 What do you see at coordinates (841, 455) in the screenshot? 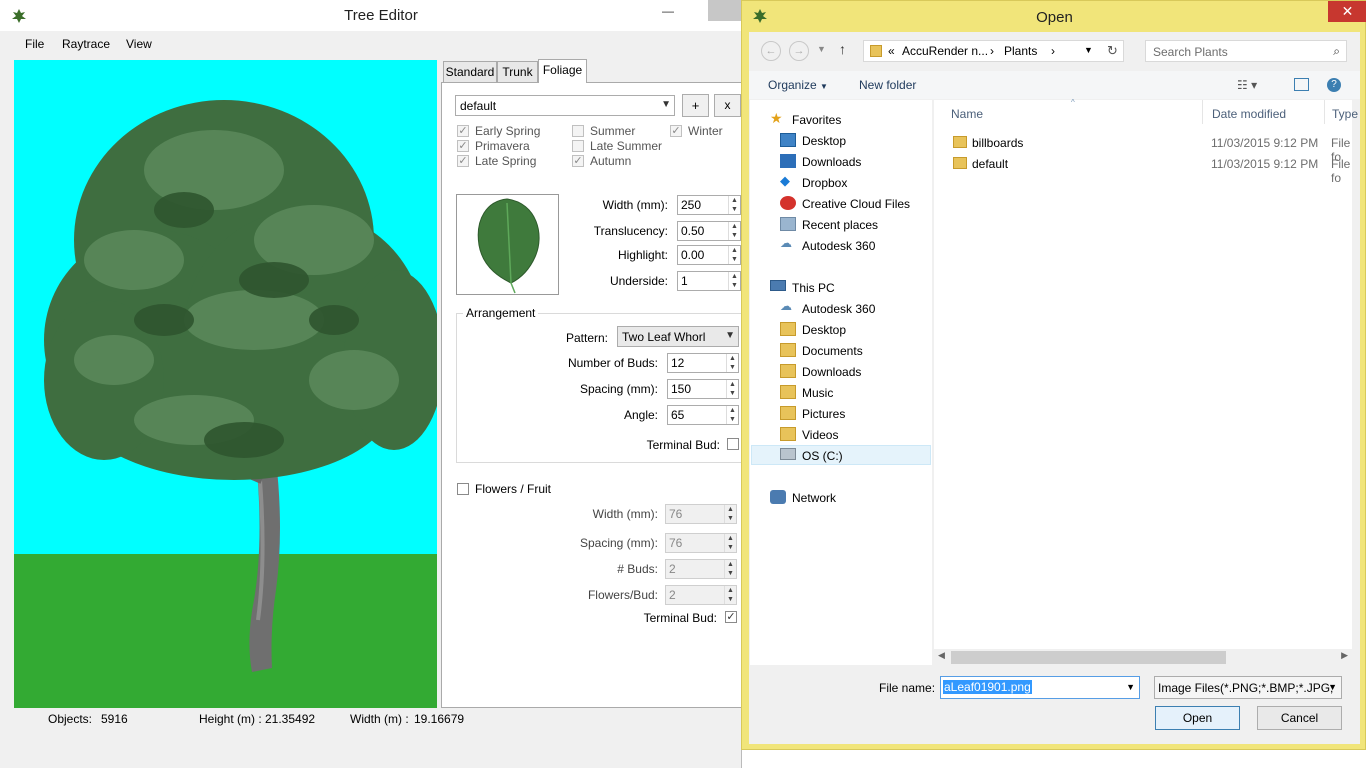
I see `nav-item-os-c: OS (C:)` at bounding box center [841, 455].